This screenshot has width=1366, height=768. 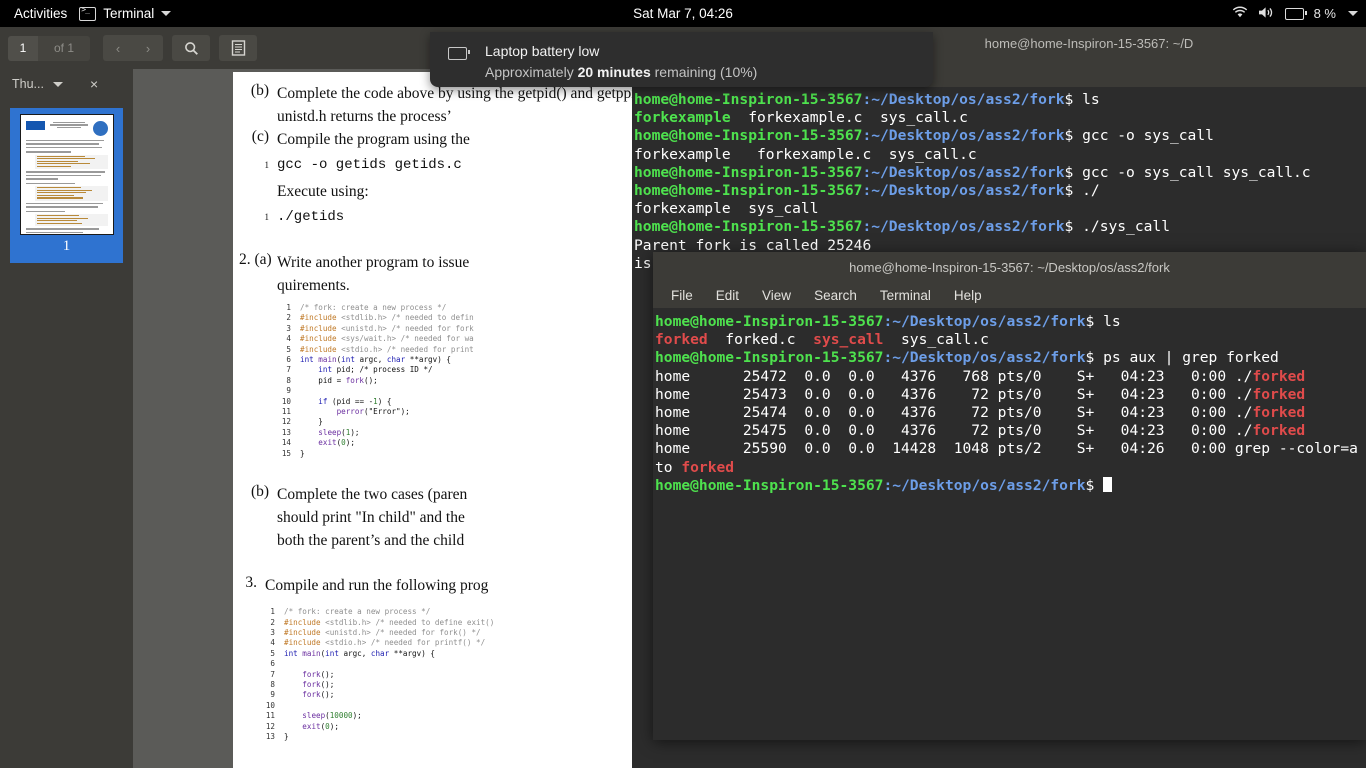 I want to click on gnome-top-bar: Activities Terminal Sat Mar 7, 04:26 8 %, so click(x=683, y=13).